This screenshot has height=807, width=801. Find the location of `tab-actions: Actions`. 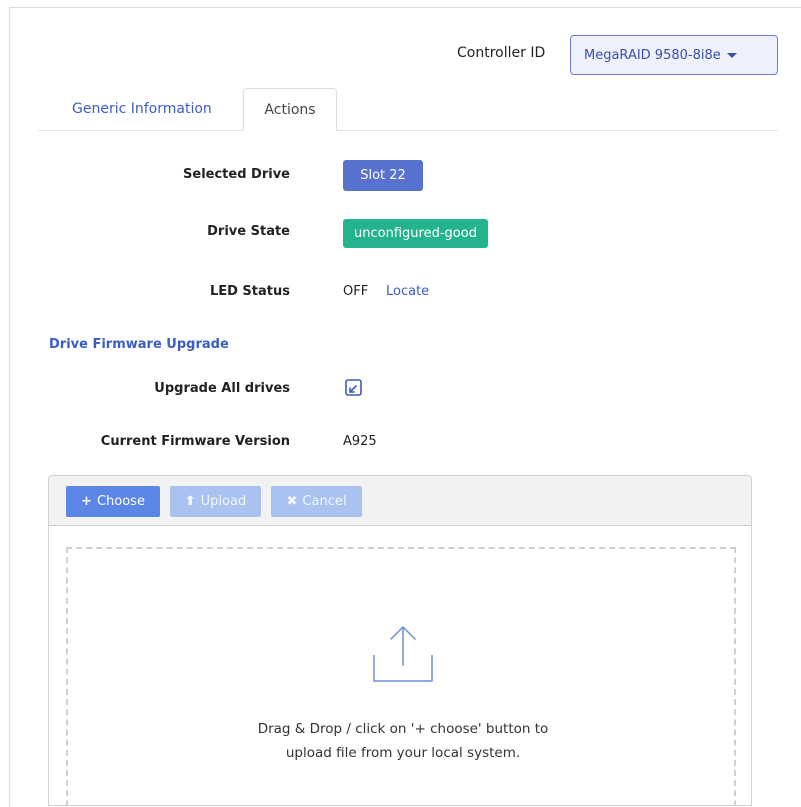

tab-actions: Actions is located at coordinates (290, 109).